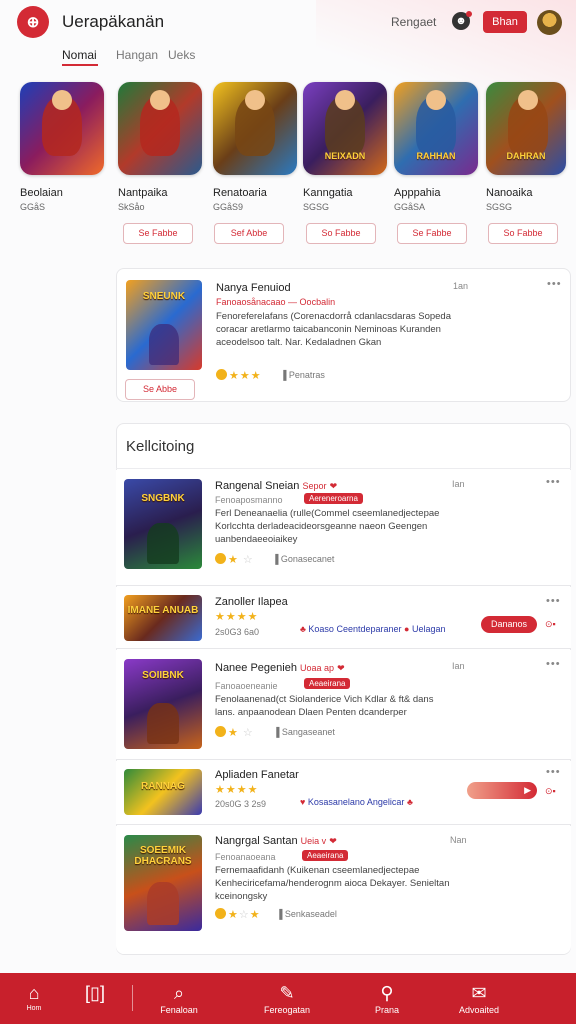  What do you see at coordinates (164, 296) in the screenshot?
I see `game-art-text: SNEUNK` at bounding box center [164, 296].